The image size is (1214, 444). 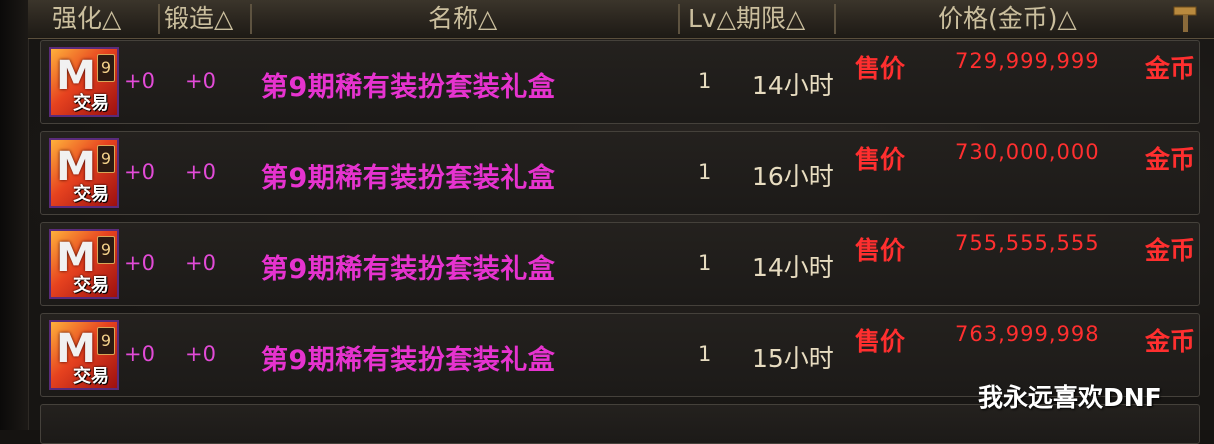 What do you see at coordinates (1007, 19) in the screenshot?
I see `sort-price-header: 价格(金币)△` at bounding box center [1007, 19].